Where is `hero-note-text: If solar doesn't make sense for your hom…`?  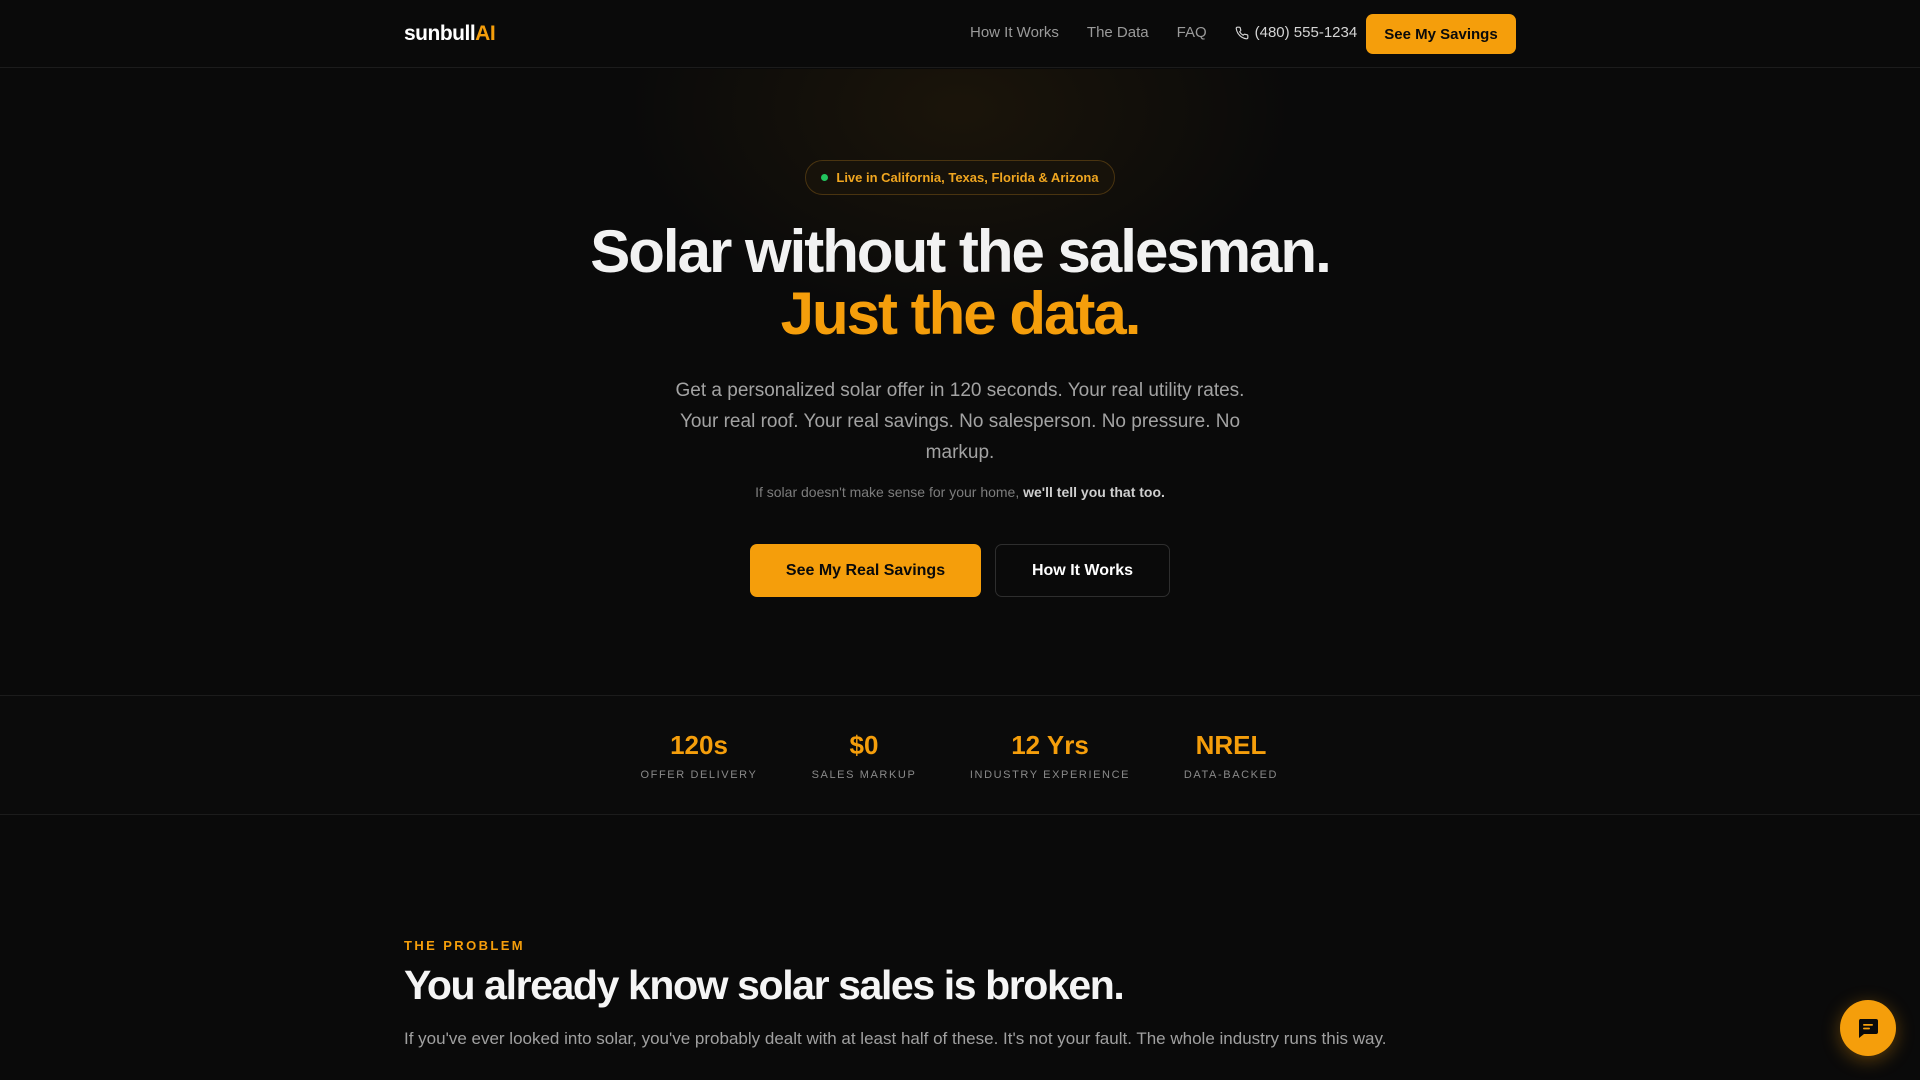
hero-note-text: If solar doesn't make sense for your hom… is located at coordinates (887, 492).